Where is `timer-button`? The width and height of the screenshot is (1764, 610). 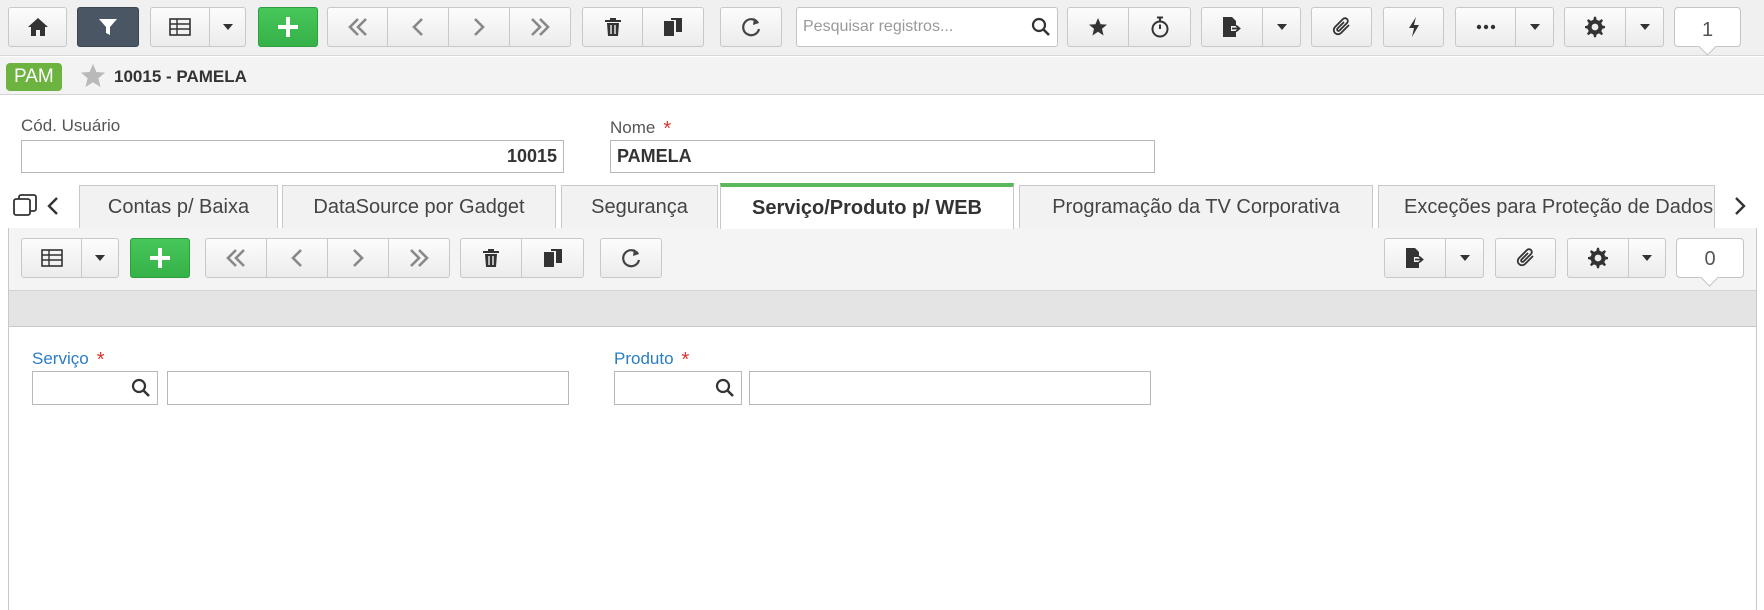
timer-button is located at coordinates (1160, 27).